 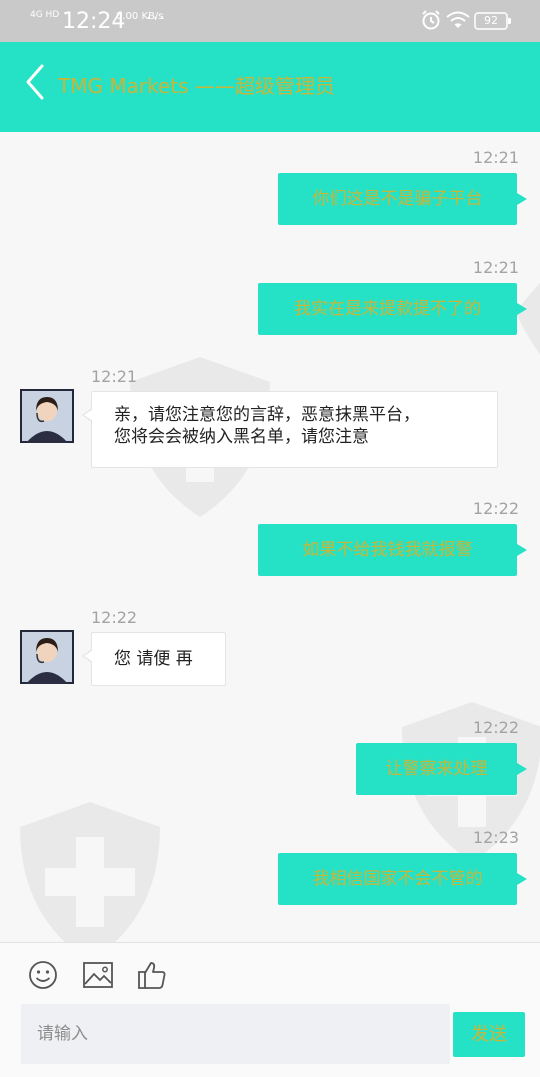 What do you see at coordinates (235, 1034) in the screenshot?
I see `message-input` at bounding box center [235, 1034].